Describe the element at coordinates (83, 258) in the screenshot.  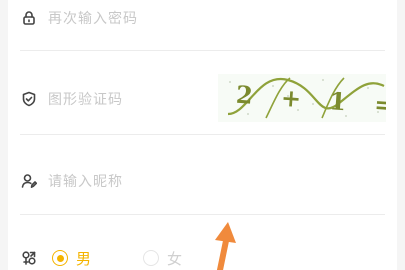
I see `gender-male-label: 男` at that location.